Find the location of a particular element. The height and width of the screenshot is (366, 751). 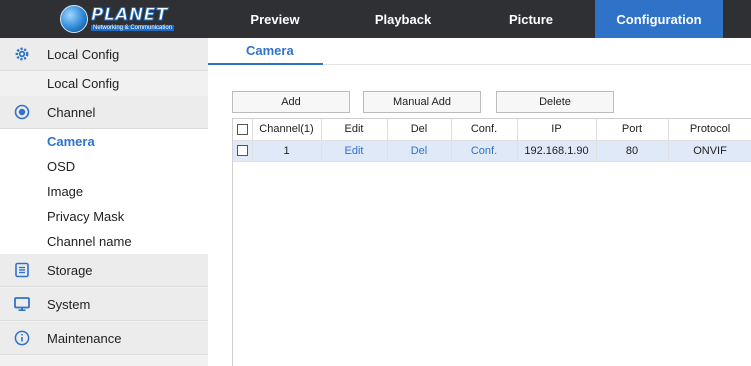

monitor-icon is located at coordinates (22, 304).